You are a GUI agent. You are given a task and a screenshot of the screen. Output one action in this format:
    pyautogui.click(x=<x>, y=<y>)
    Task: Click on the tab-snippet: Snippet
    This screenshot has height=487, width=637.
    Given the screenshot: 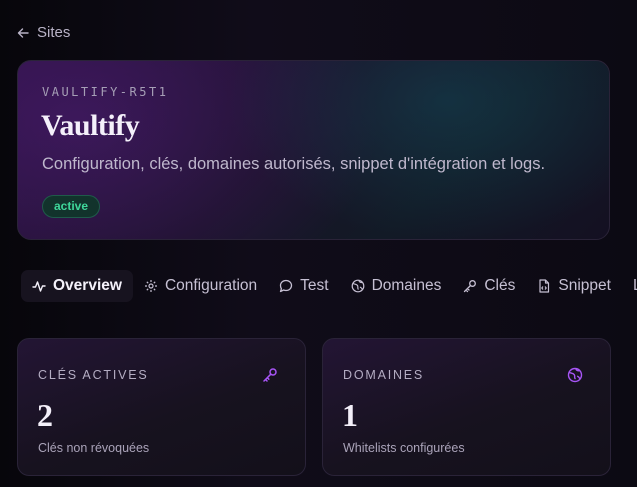 What is the action you would take?
    pyautogui.click(x=574, y=286)
    